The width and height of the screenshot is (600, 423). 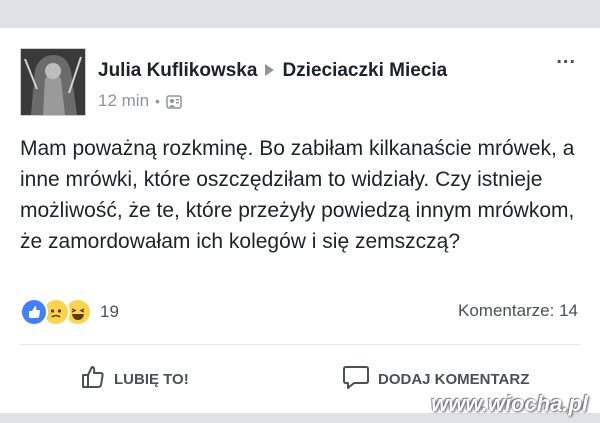 I want to click on reactions-summary: 19, so click(x=69, y=312).